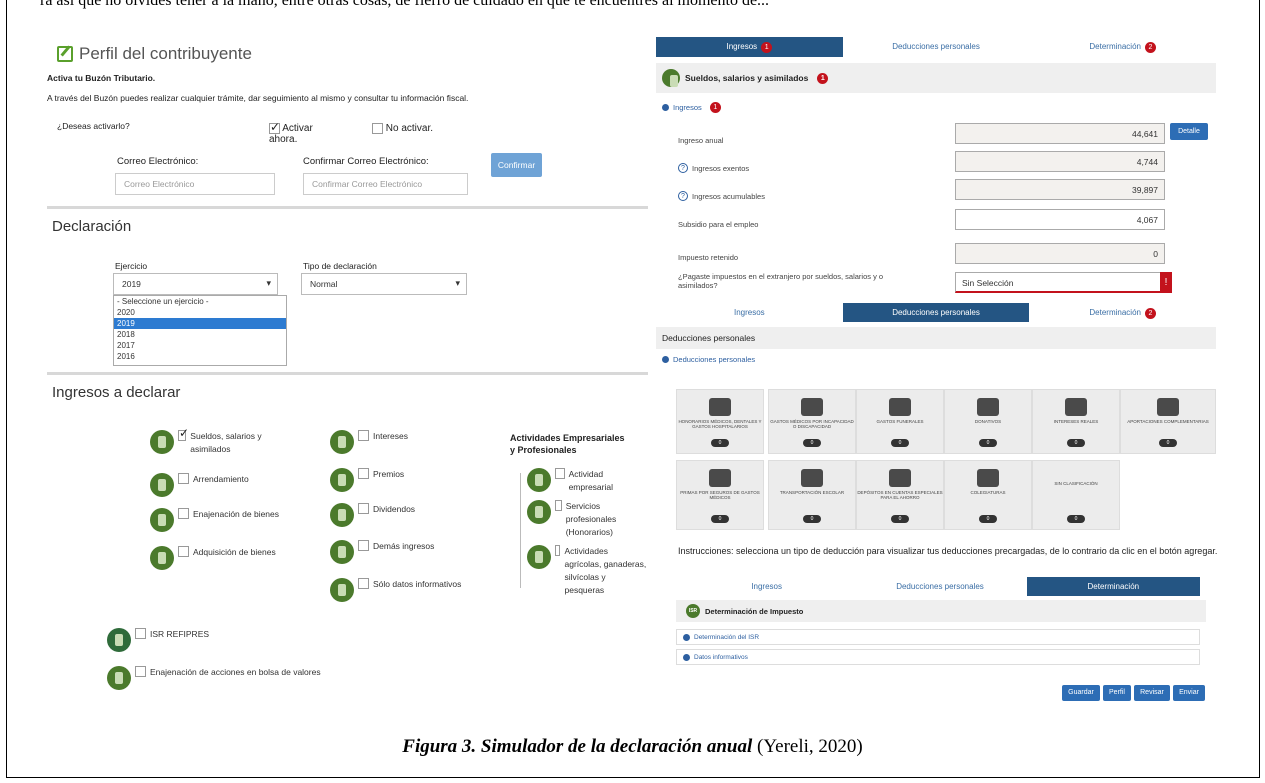 This screenshot has height=783, width=1265. I want to click on guardar-button: Guardar, so click(1081, 693).